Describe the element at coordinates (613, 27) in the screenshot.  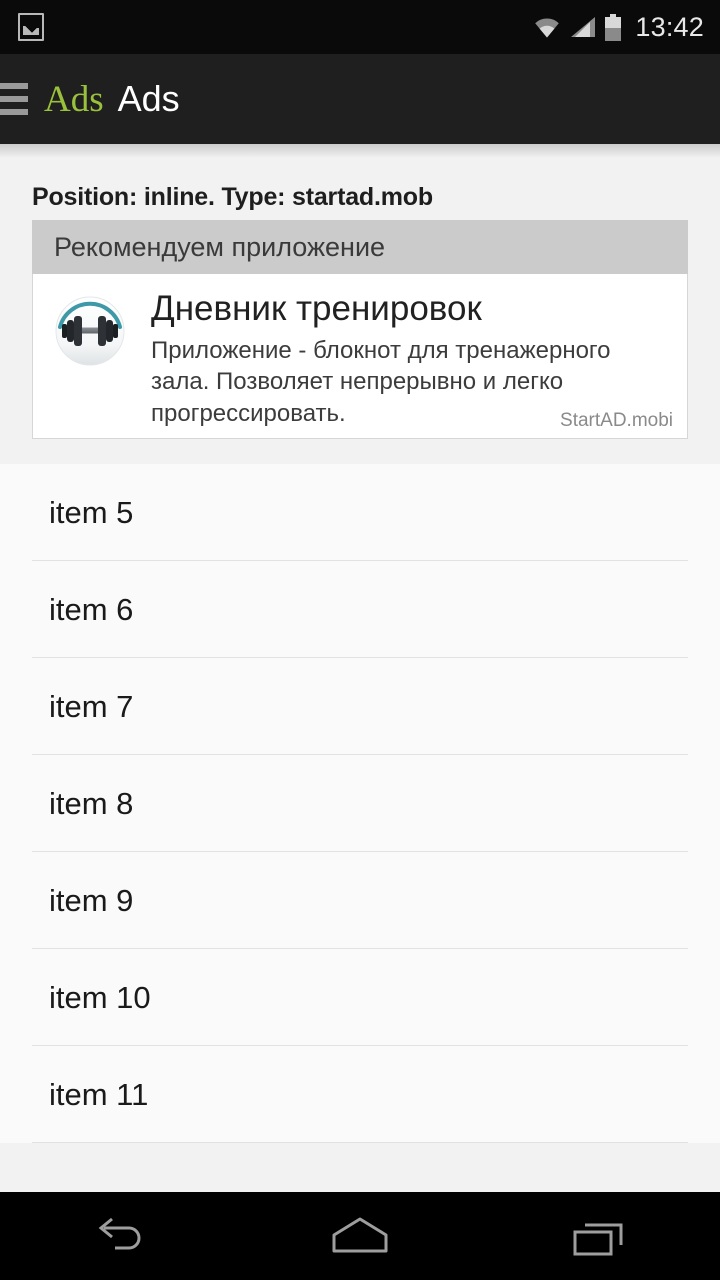
I see `battery-icon` at that location.